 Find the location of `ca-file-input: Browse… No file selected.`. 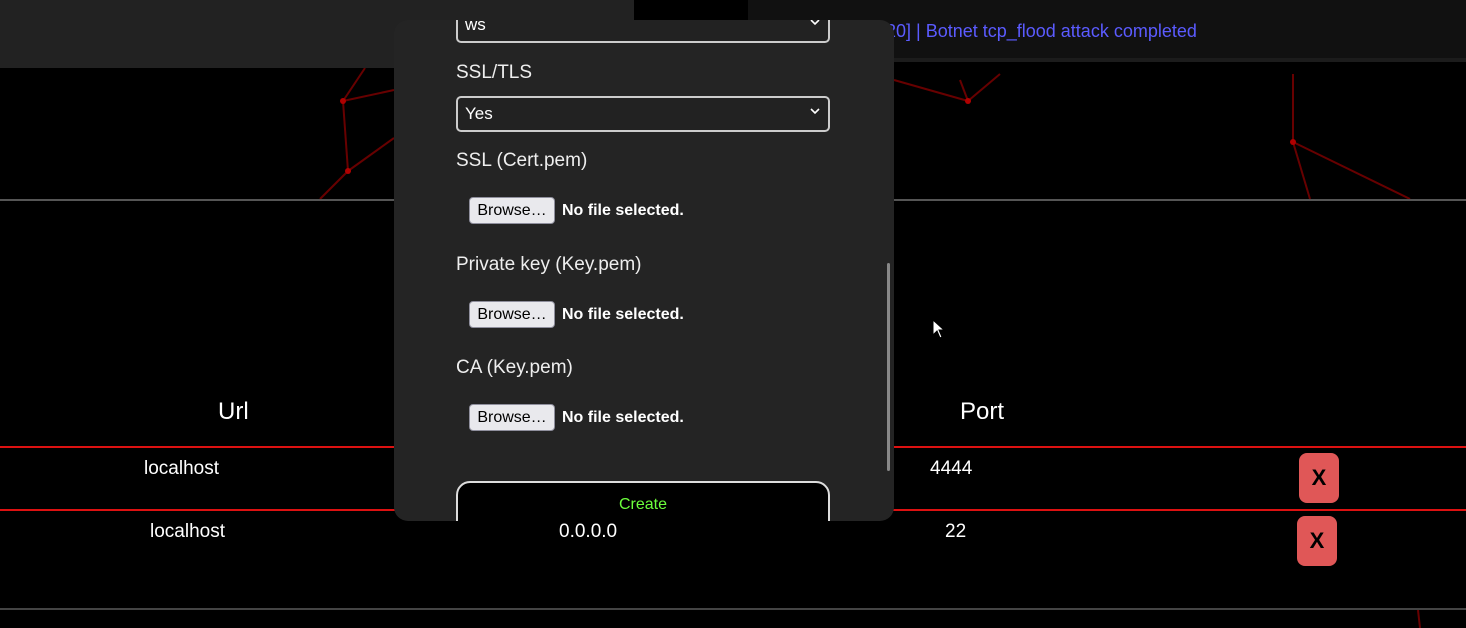

ca-file-input: Browse… No file selected. is located at coordinates (576, 417).